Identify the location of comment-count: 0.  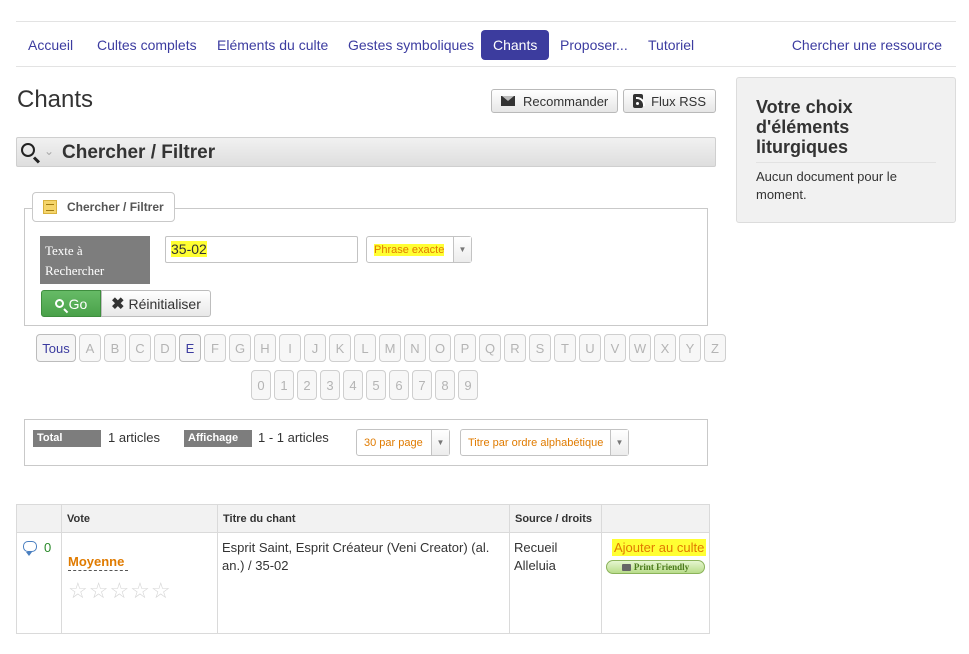
(47, 547).